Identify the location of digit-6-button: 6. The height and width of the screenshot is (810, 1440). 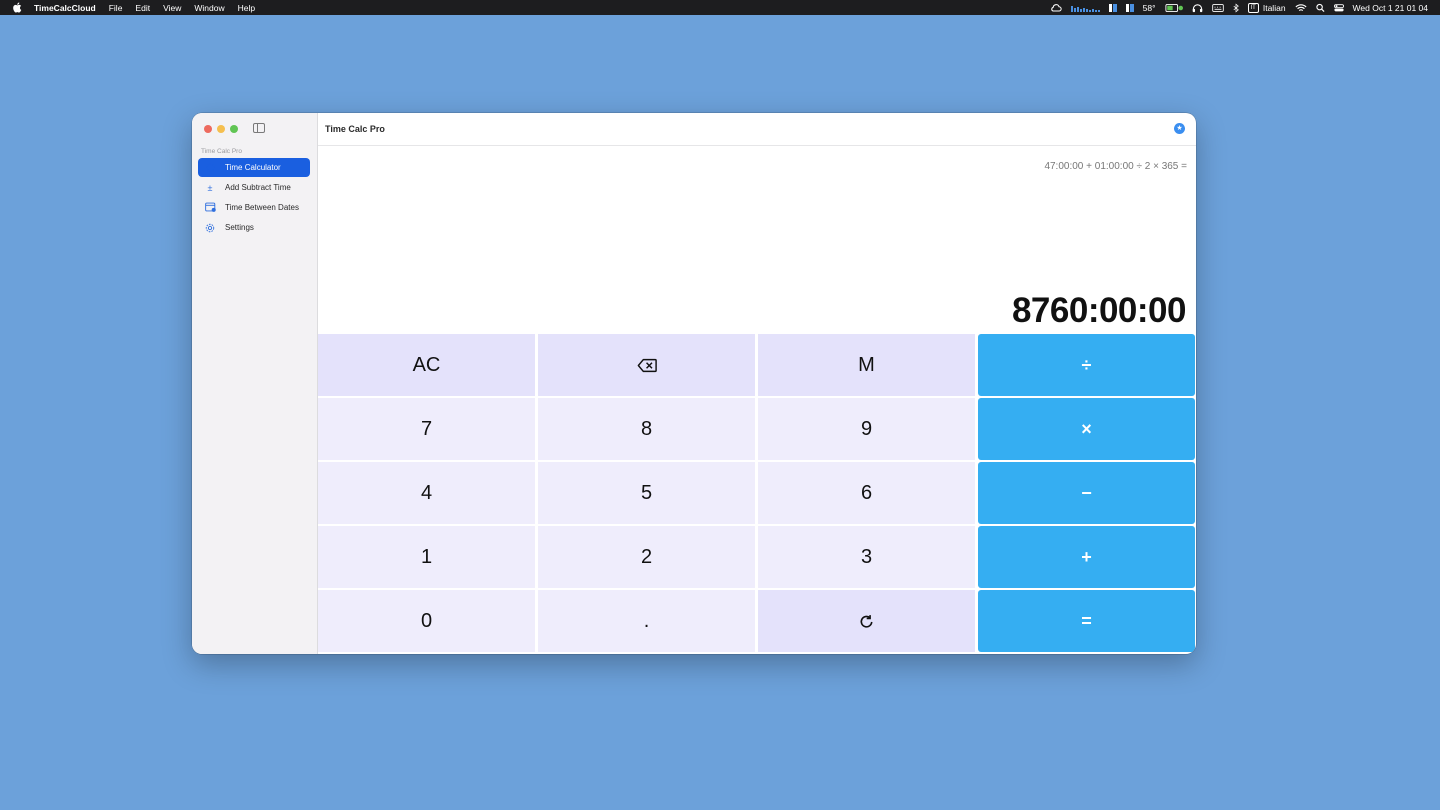
(866, 493).